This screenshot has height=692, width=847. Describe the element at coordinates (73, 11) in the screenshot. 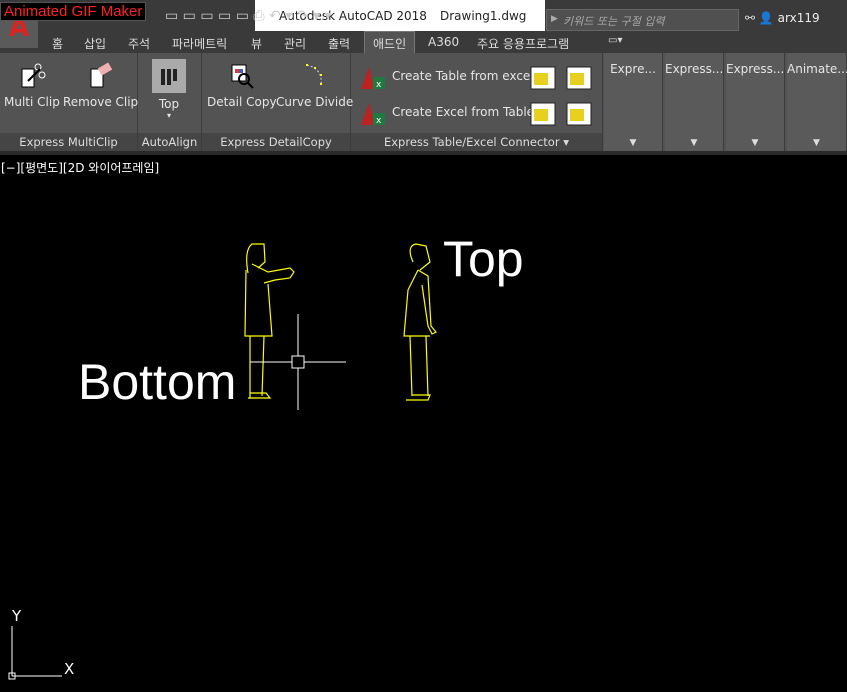

I see `overlay-label: Animated GIF Maker` at that location.